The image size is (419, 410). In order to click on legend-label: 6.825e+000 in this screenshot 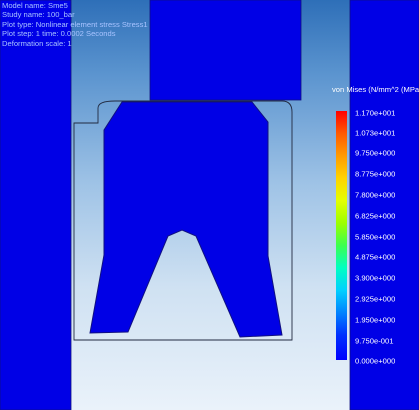, I will do `click(375, 216)`.